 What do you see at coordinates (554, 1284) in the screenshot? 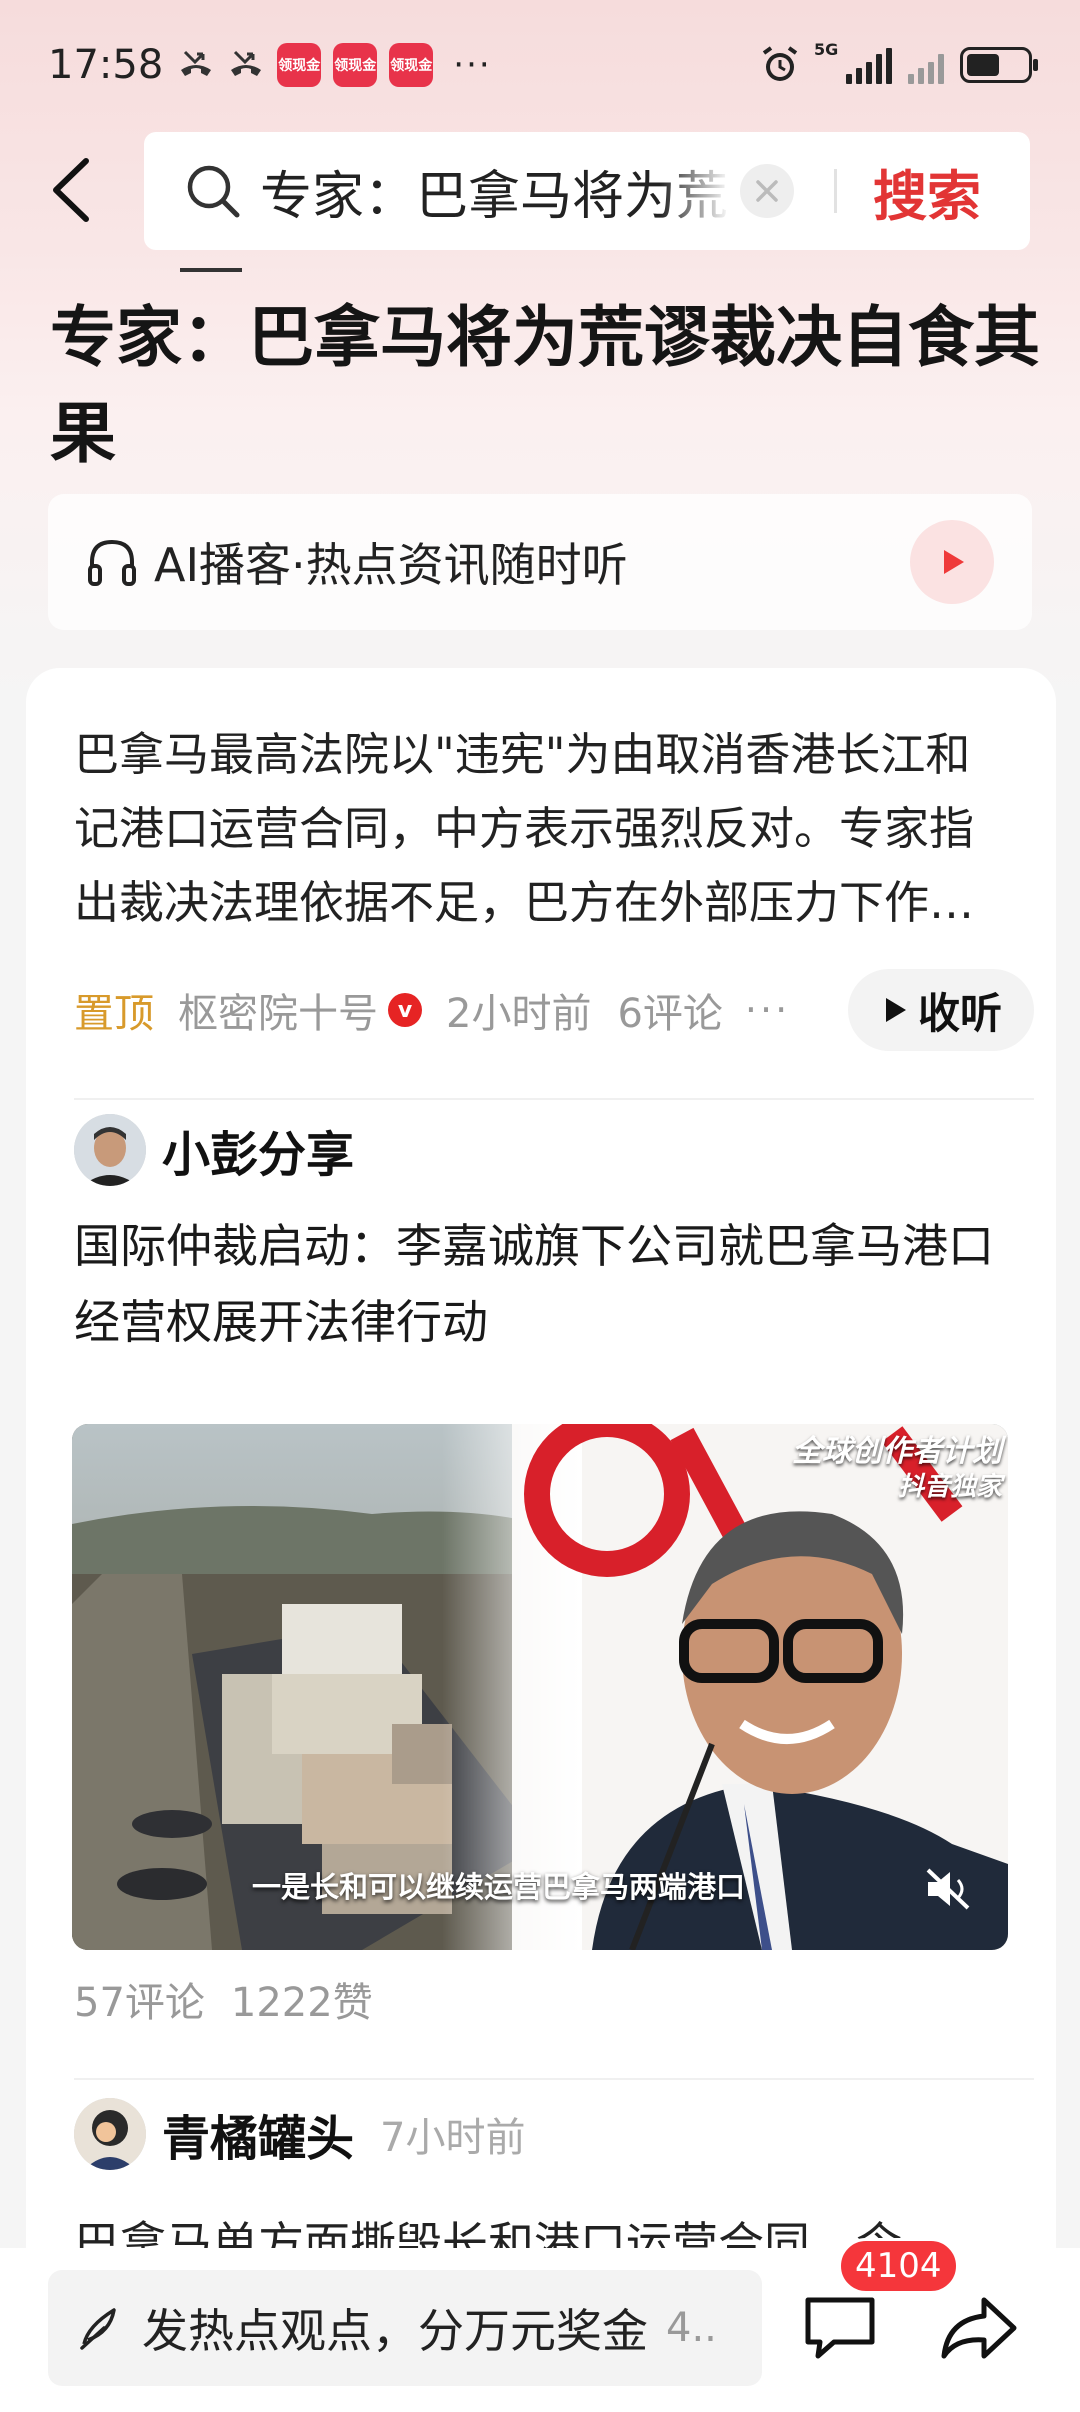
I see `post-title: 国际仲裁启动：李嘉诚旗下公司就巴拿马港口经营权展开法律行动` at bounding box center [554, 1284].